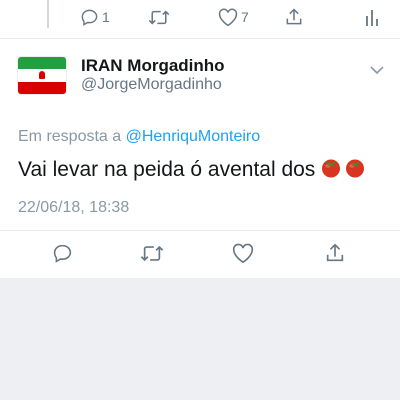 The image size is (400, 400). What do you see at coordinates (193, 136) in the screenshot?
I see `reply-mention-link: @HenriquMonteiro` at bounding box center [193, 136].